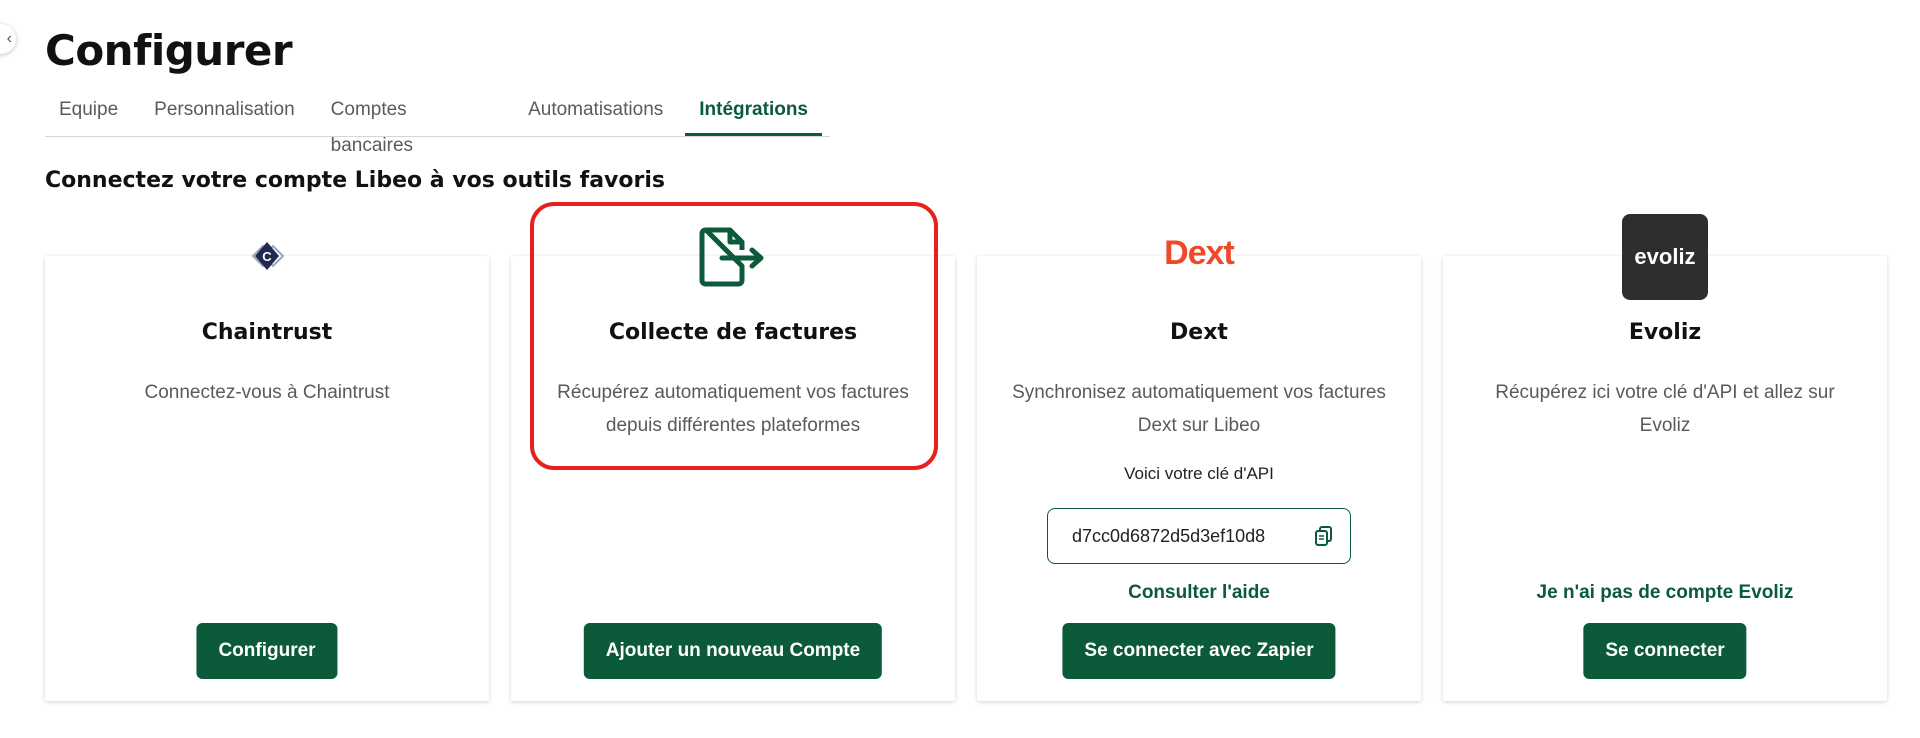 The height and width of the screenshot is (738, 1920). I want to click on svg-text: C, so click(267, 256).